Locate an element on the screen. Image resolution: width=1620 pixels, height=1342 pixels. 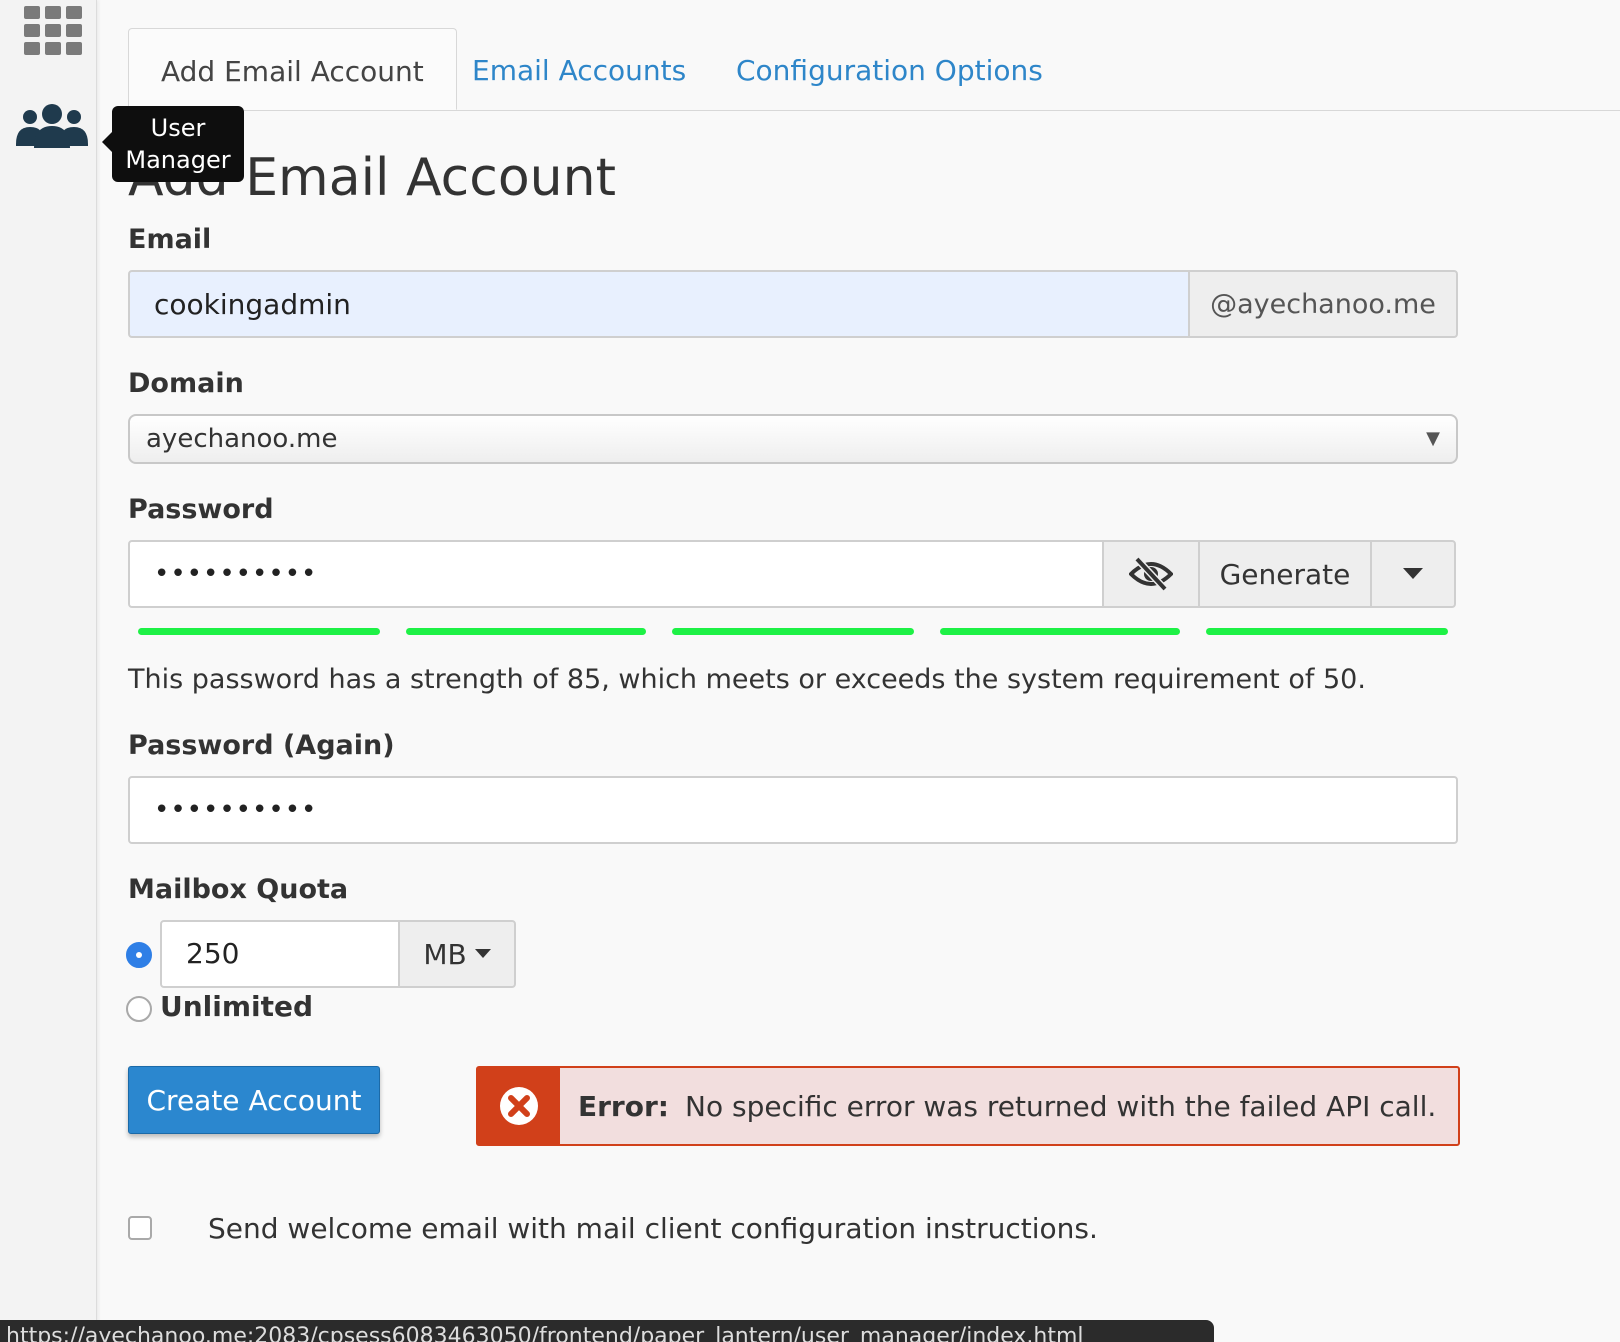
generate-options-button is located at coordinates (1413, 574).